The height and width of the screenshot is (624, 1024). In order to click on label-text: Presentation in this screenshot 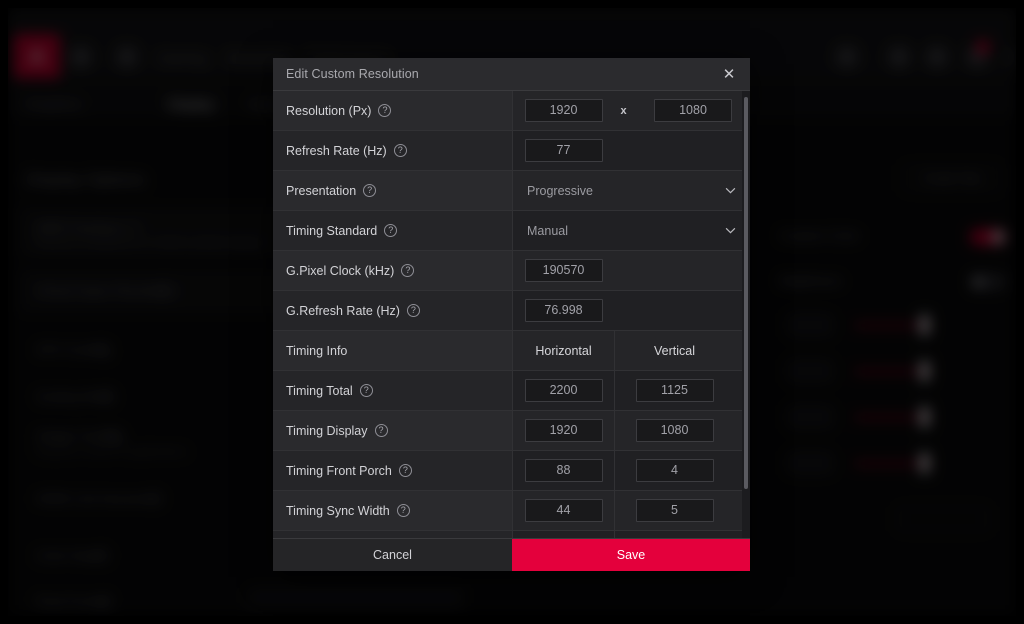, I will do `click(321, 190)`.